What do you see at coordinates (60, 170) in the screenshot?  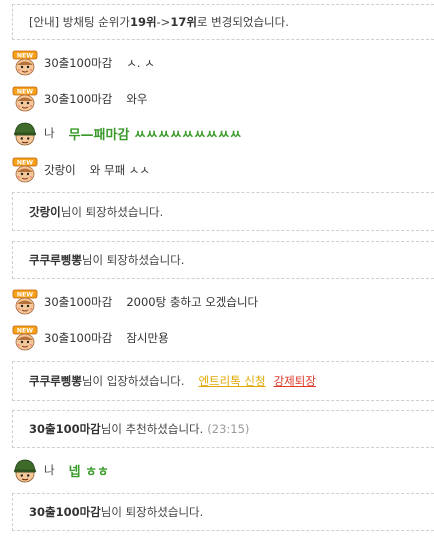 I see `message-nickname: 갓랑이` at bounding box center [60, 170].